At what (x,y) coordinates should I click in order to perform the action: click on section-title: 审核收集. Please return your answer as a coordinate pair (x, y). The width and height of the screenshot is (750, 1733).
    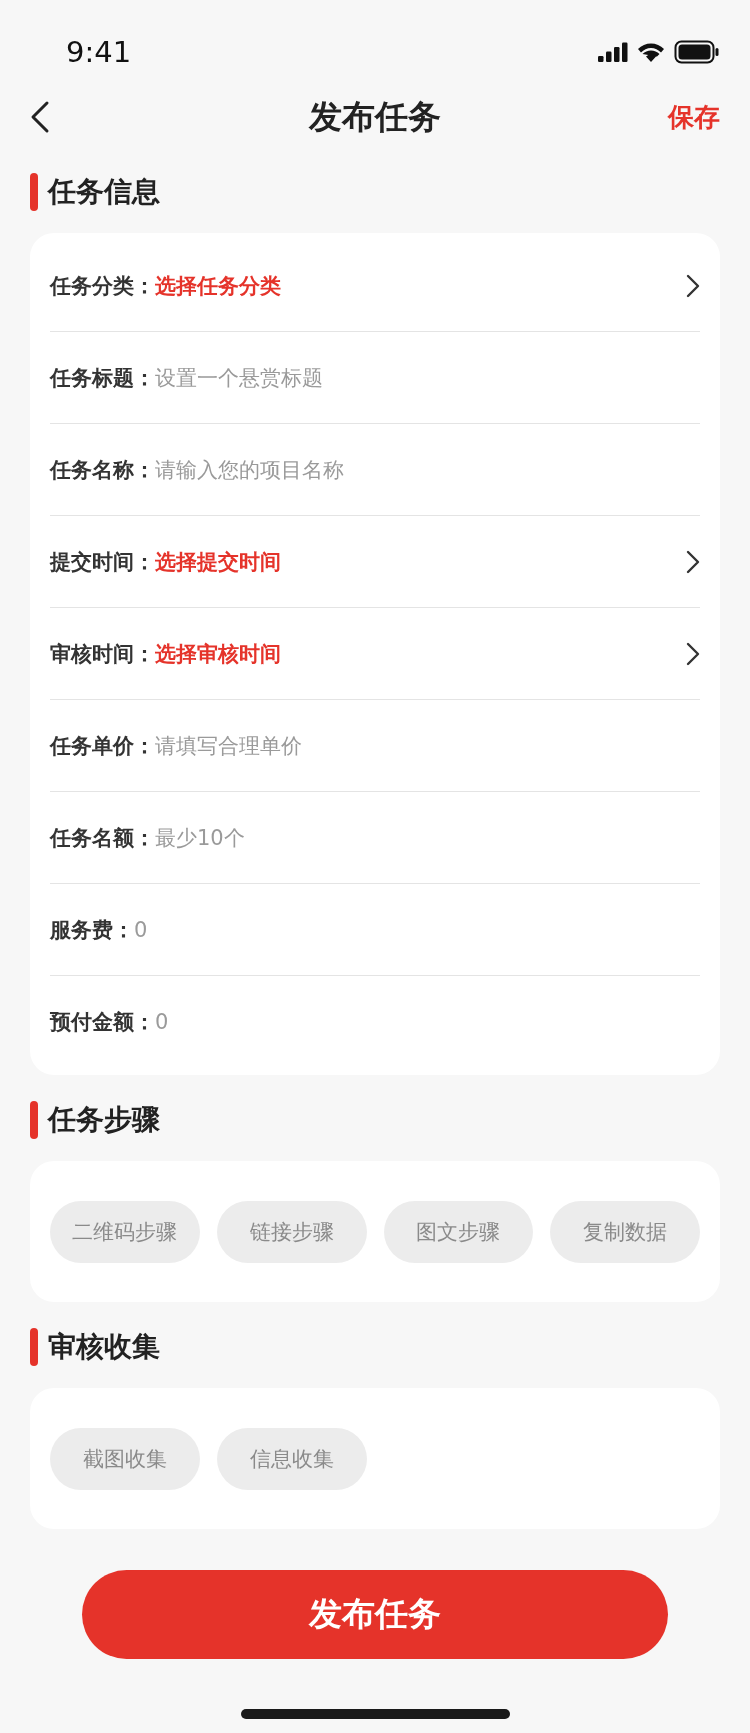
    Looking at the image, I should click on (104, 1347).